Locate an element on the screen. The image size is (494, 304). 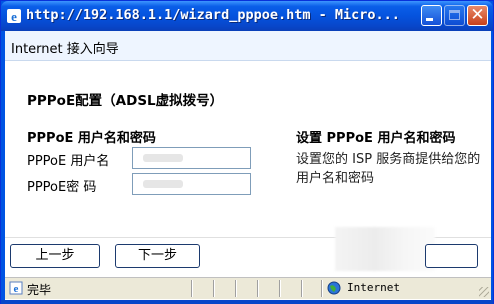
help-subtitle: 设置 PPPoE 用户名和密码 is located at coordinates (376, 138).